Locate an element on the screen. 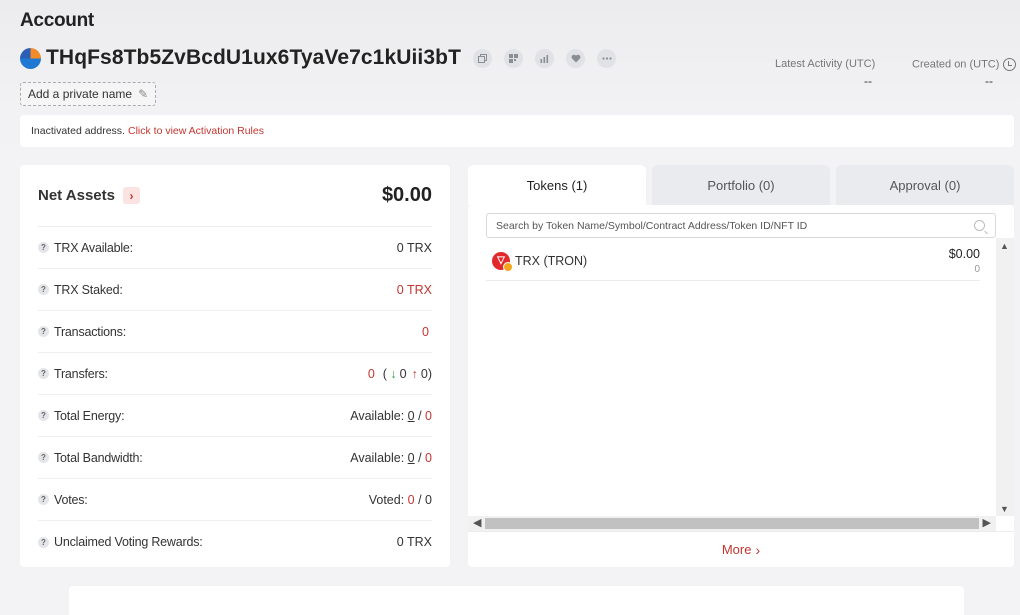  trx-available-value: 0 TRX is located at coordinates (414, 247).